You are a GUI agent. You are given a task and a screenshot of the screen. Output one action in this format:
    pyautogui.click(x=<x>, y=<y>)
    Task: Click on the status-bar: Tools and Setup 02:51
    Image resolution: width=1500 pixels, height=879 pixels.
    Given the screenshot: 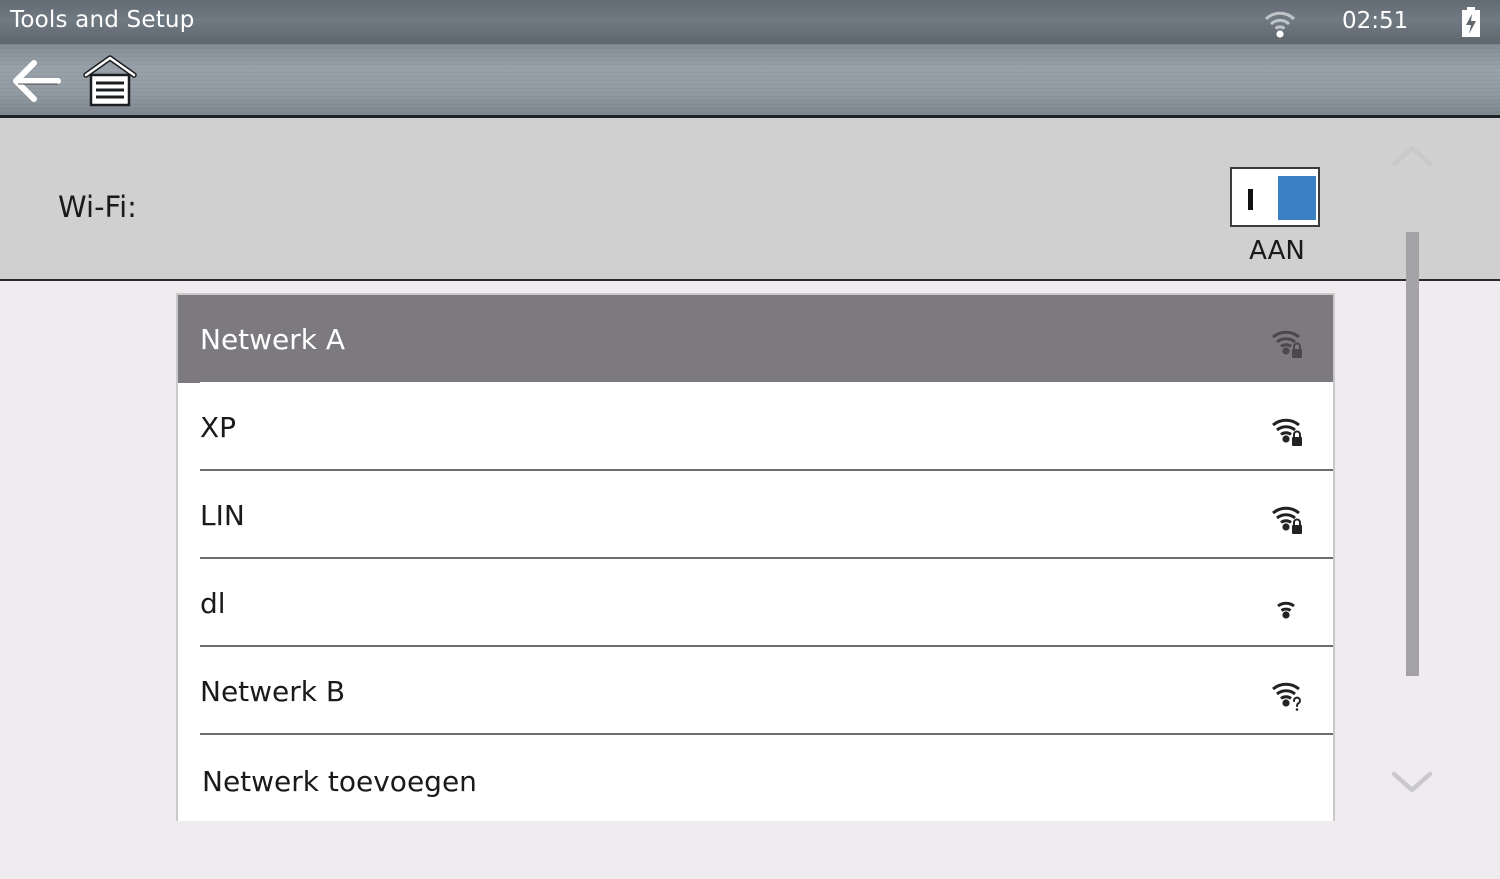 What is the action you would take?
    pyautogui.click(x=750, y=22)
    